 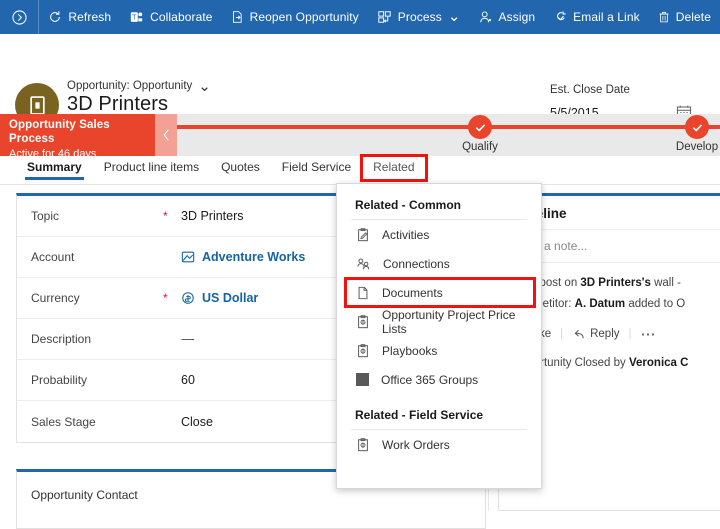 What do you see at coordinates (363, 234) in the screenshot?
I see `activities-icon` at bounding box center [363, 234].